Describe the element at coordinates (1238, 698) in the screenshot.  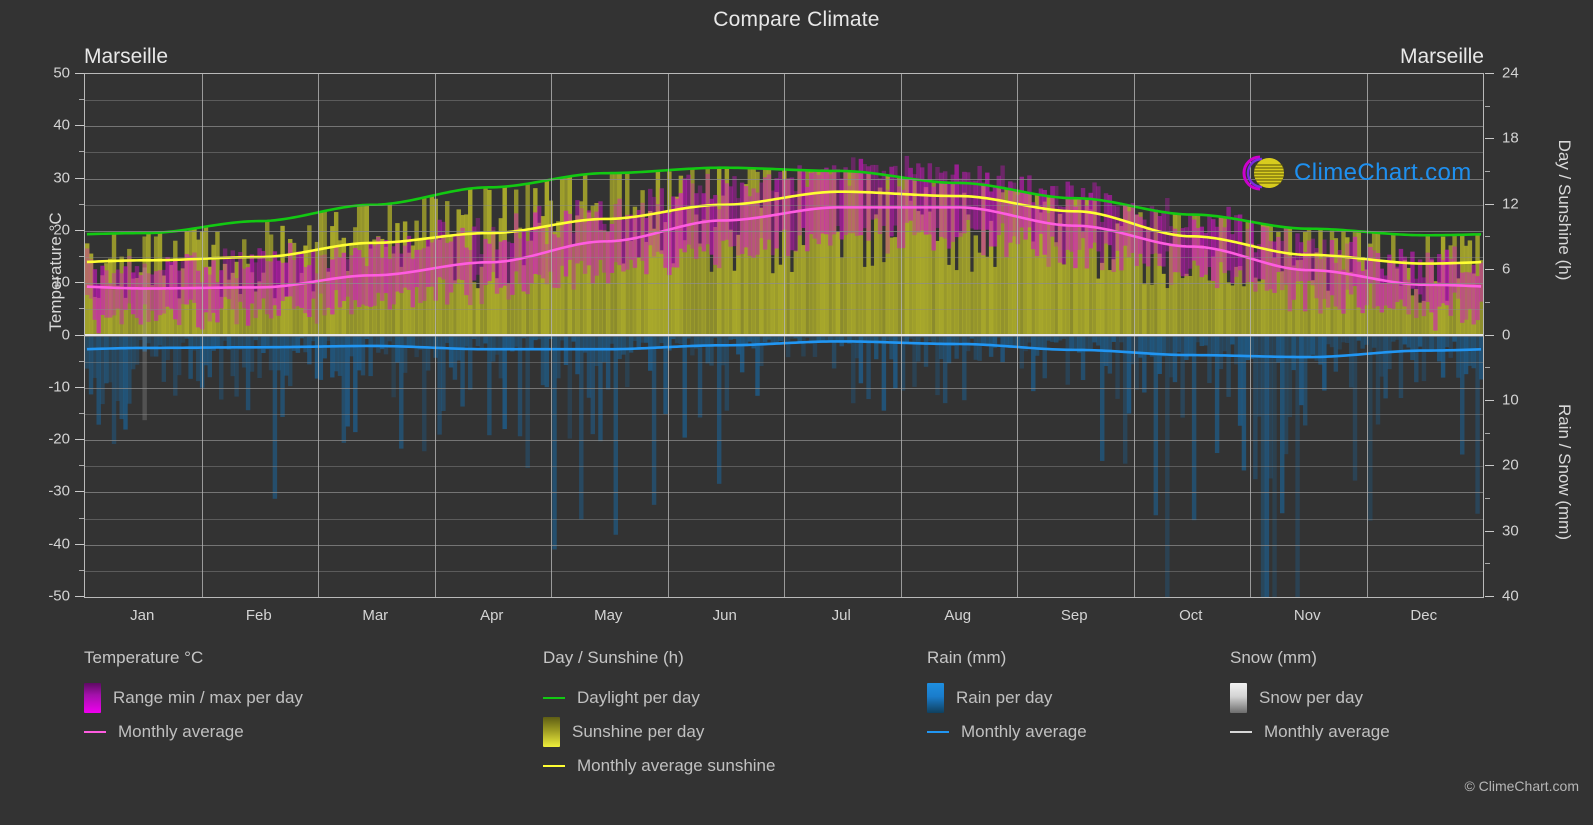
I see `snow-swatch` at that location.